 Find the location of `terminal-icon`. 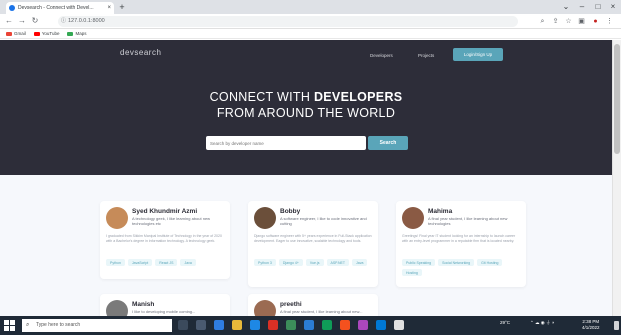

terminal-icon is located at coordinates (381, 325).